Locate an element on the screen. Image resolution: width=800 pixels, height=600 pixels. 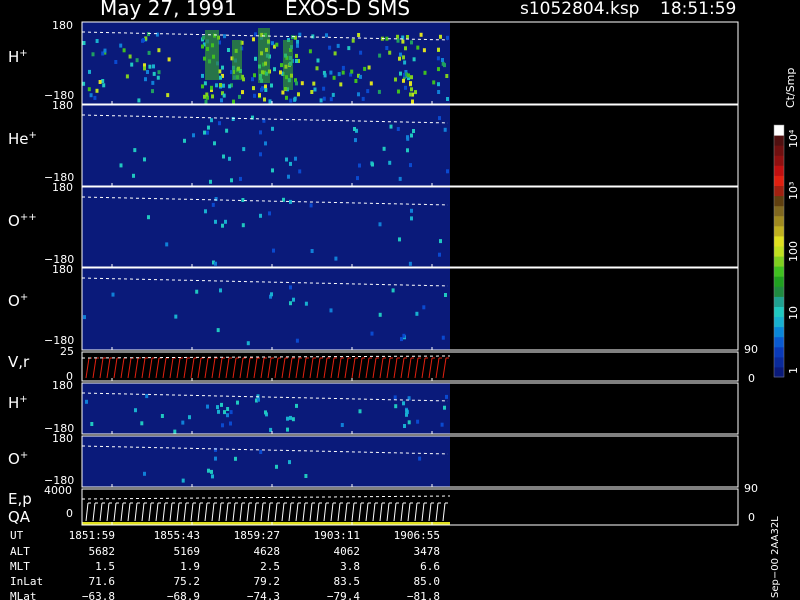
footer-cell: 4062 is located at coordinates (347, 551).